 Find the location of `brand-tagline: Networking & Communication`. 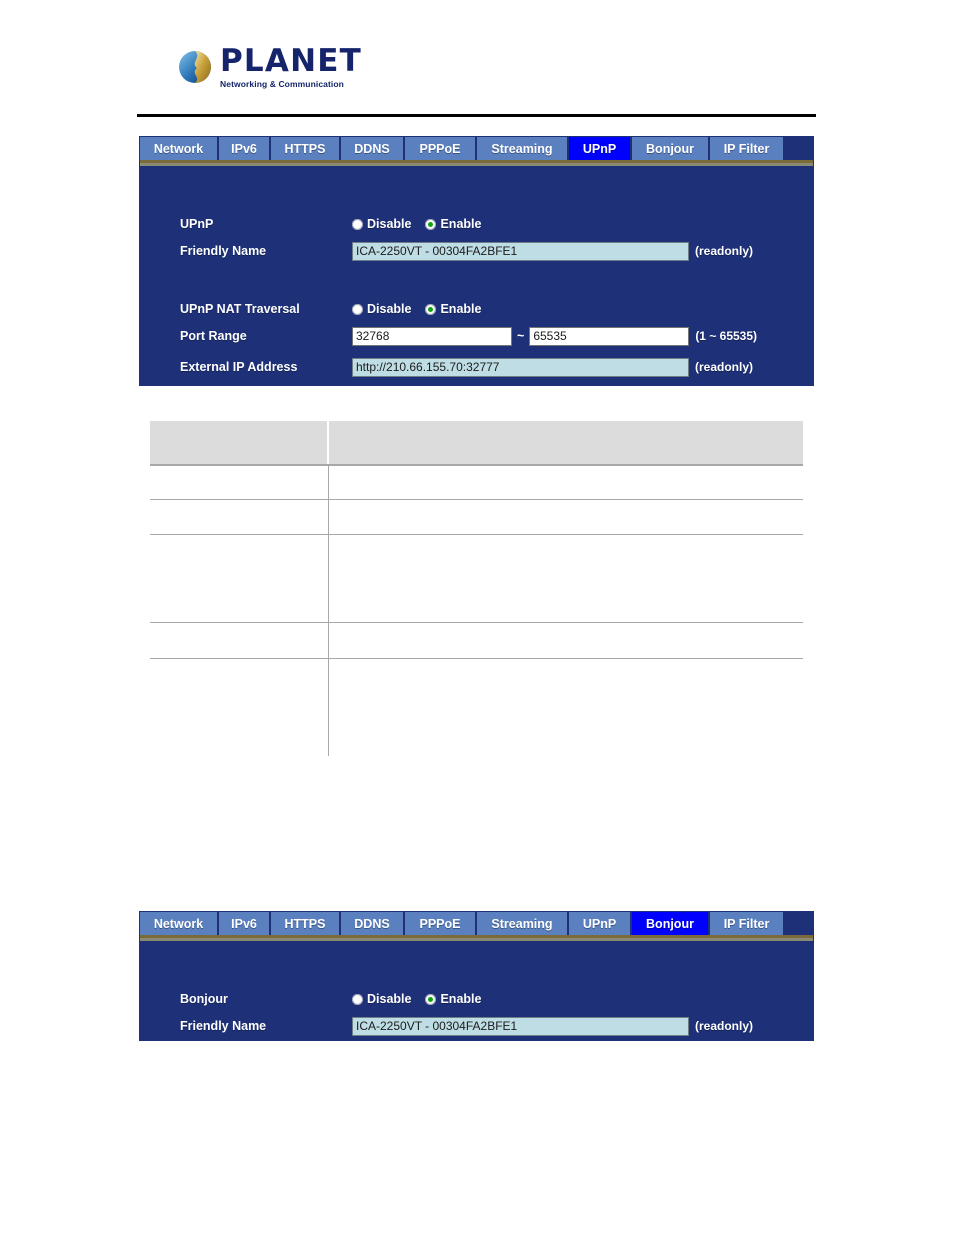

brand-tagline: Networking & Communication is located at coordinates (282, 84).